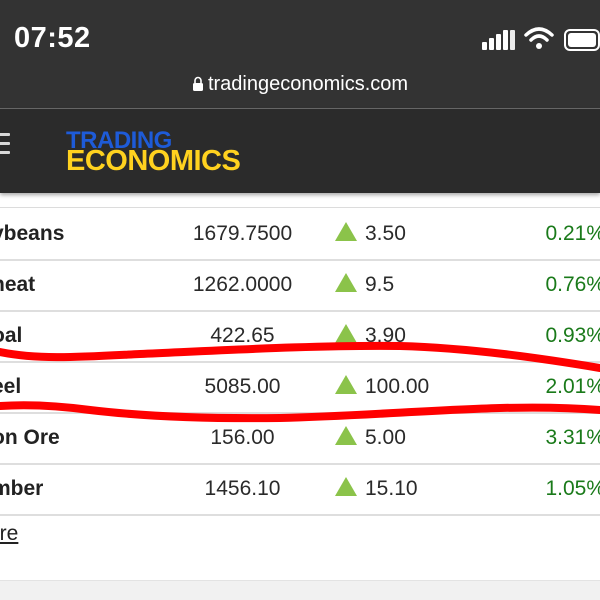  I want to click on table-row: mber 1456.10 15.10 1.05%, so click(300, 489).